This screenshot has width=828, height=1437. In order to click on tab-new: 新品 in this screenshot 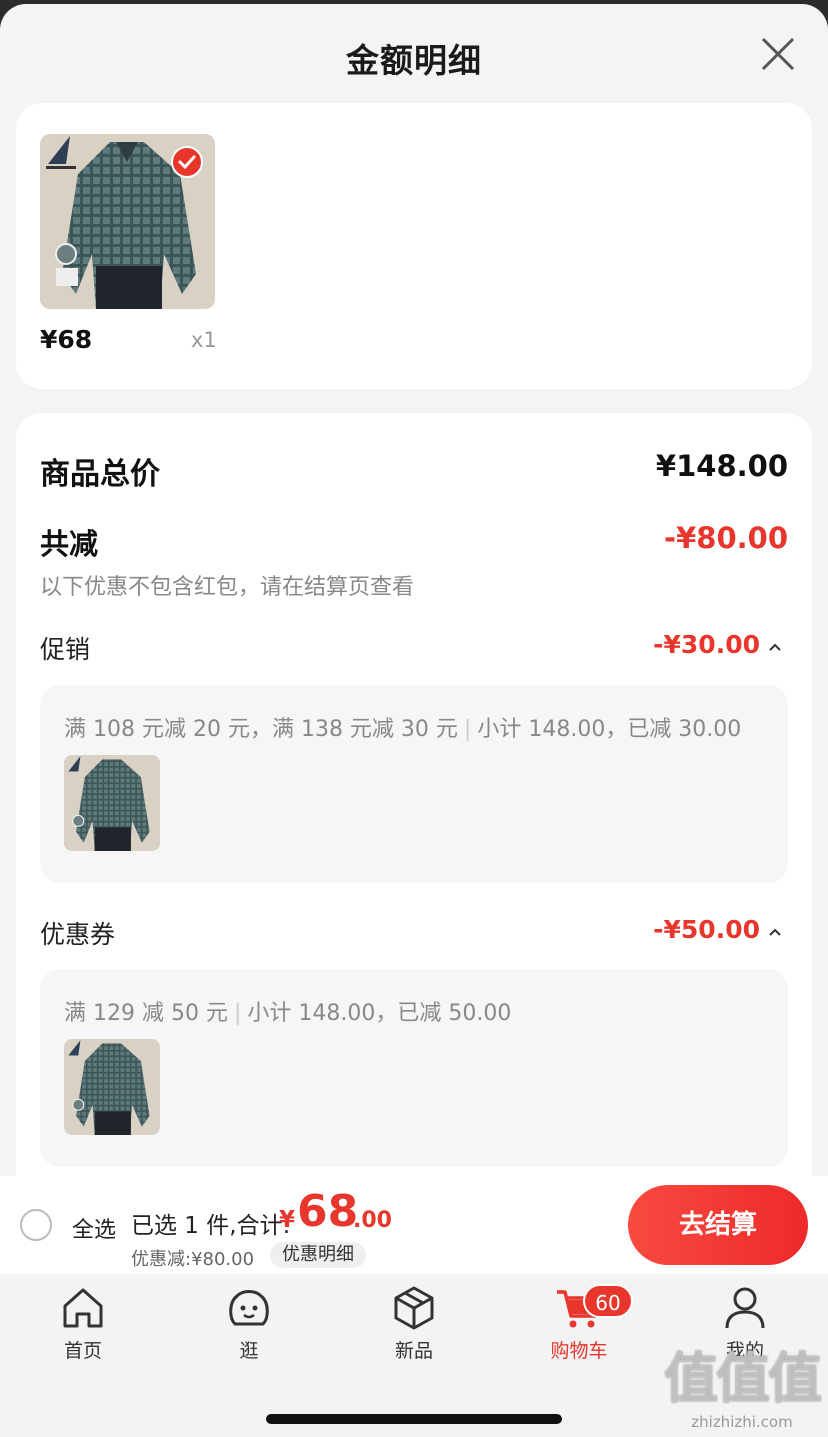, I will do `click(414, 1323)`.